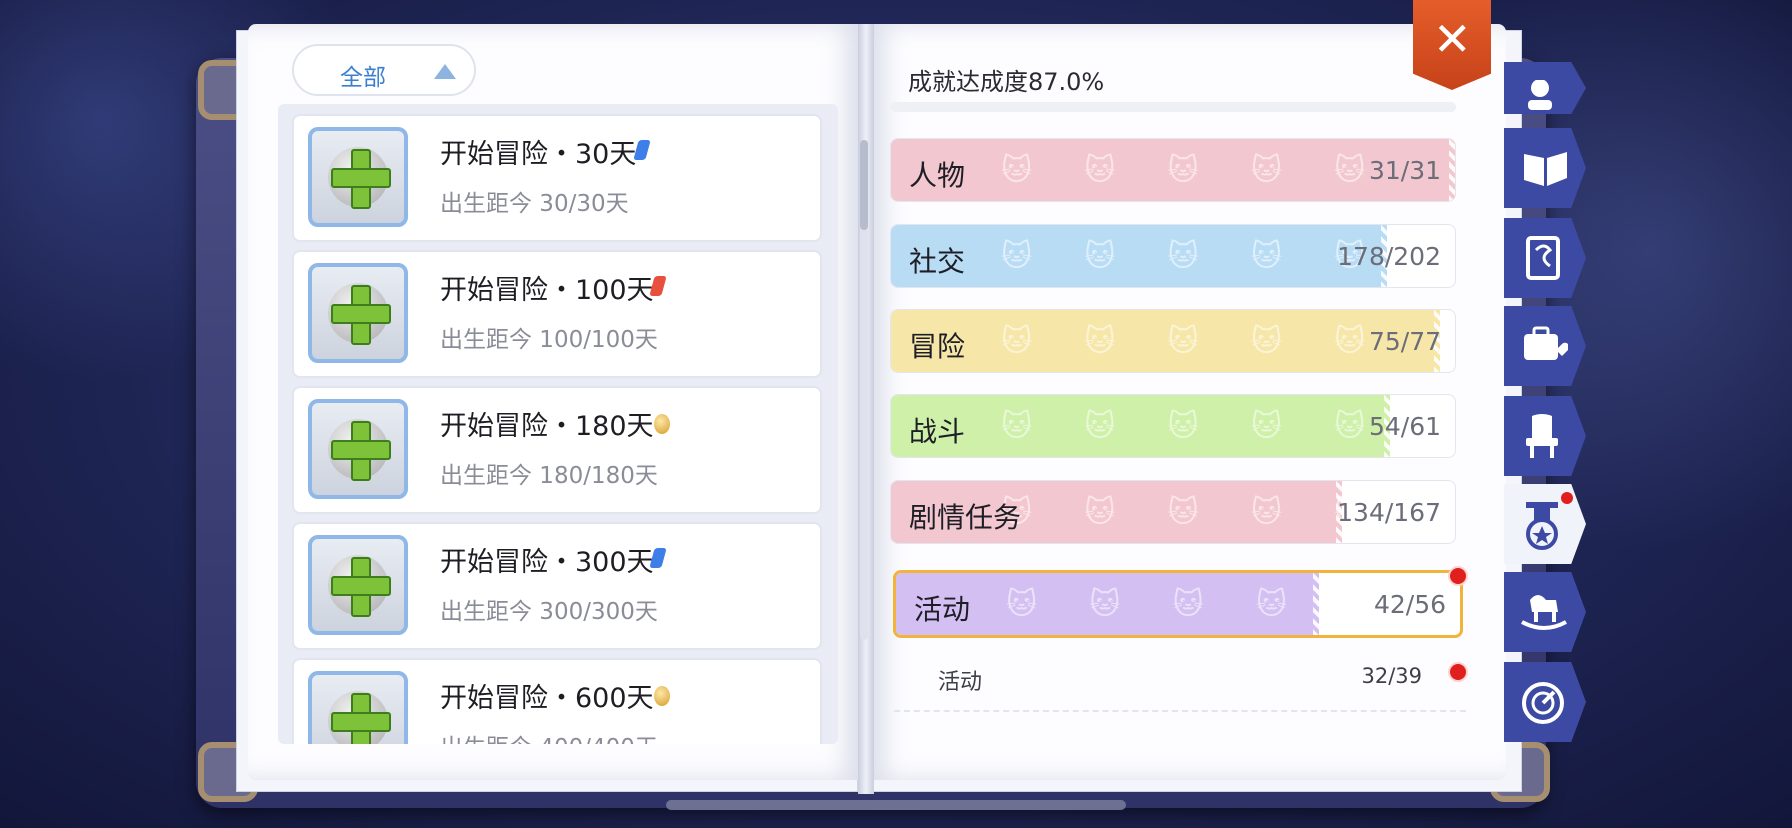 The width and height of the screenshot is (1792, 828). Describe the element at coordinates (1173, 512) in the screenshot. I see `category-row: 🐱🐱🐱🐱🐱 剧情任务 134/167` at that location.